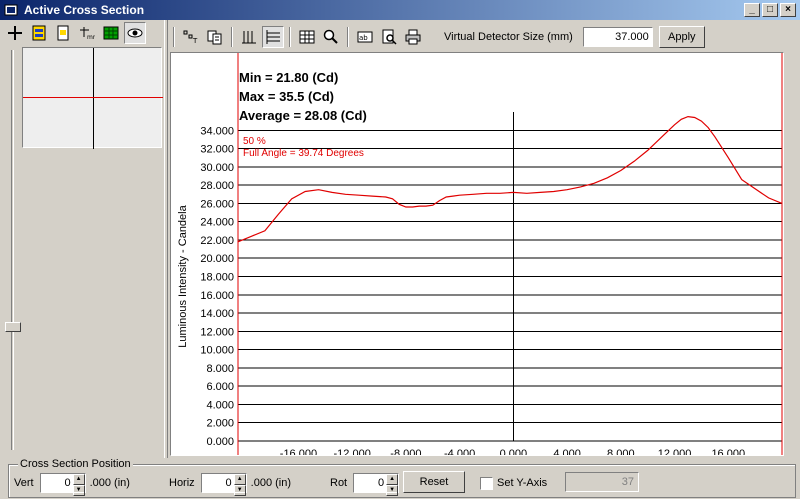 Image resolution: width=800 pixels, height=499 pixels. I want to click on vert-unit: .000 (in), so click(109, 483).